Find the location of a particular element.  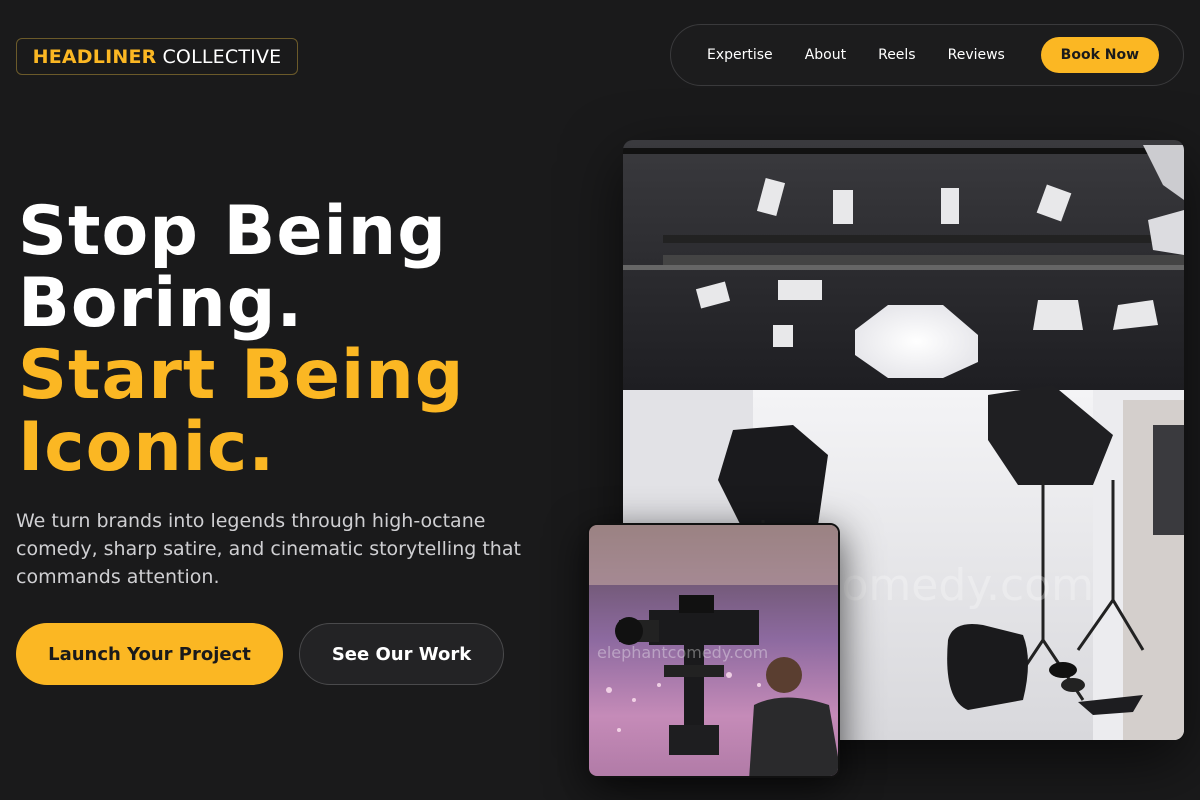

headline-line-1: Stop Being is located at coordinates (232, 231).